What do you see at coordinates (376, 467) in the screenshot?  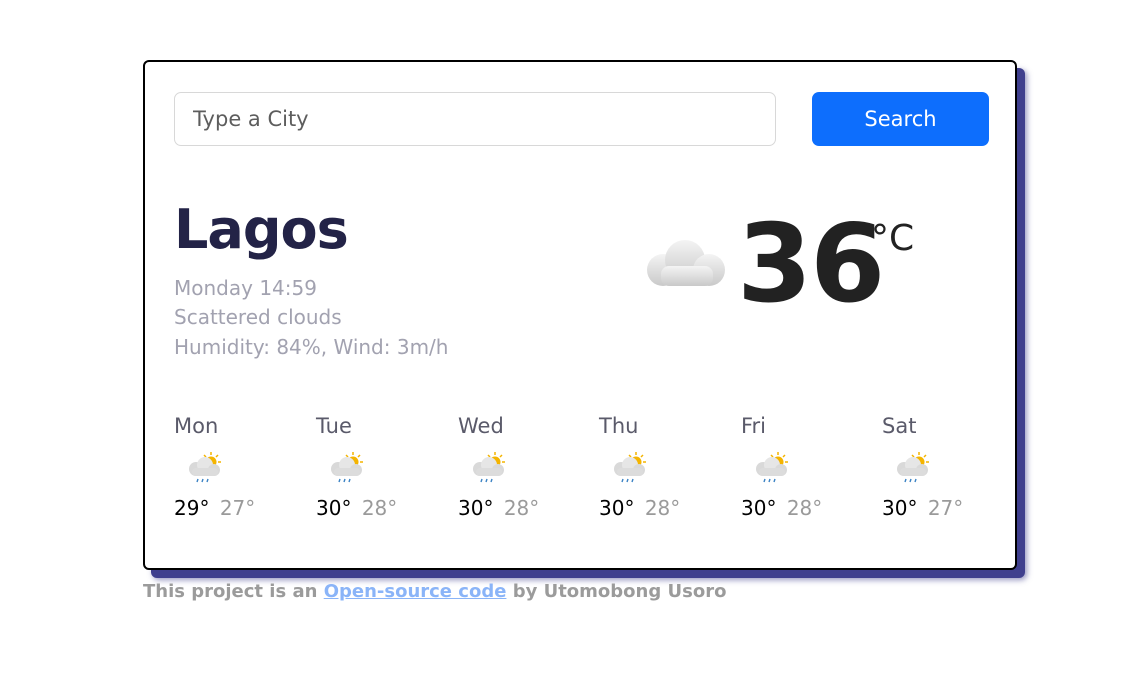 I see `forecast-day: Tue 30° 28°` at bounding box center [376, 467].